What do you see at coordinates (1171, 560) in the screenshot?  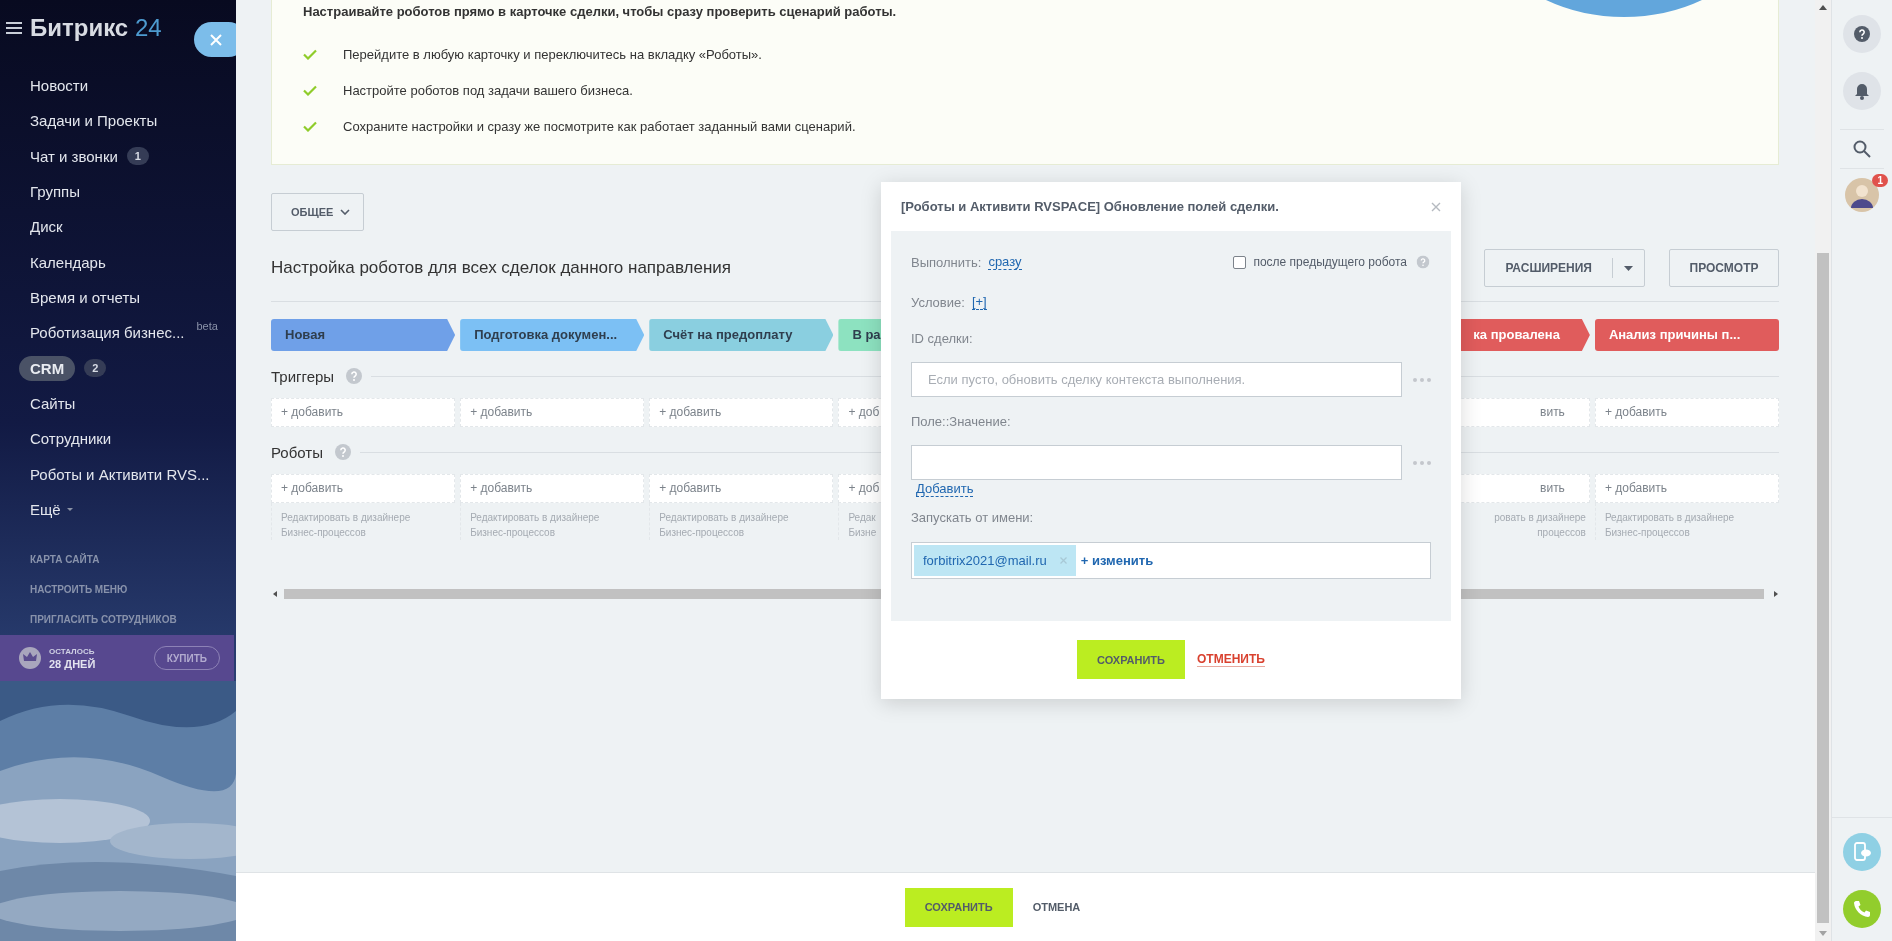 I see `user-field: forbitrix2021@mail.ru + изменить` at bounding box center [1171, 560].